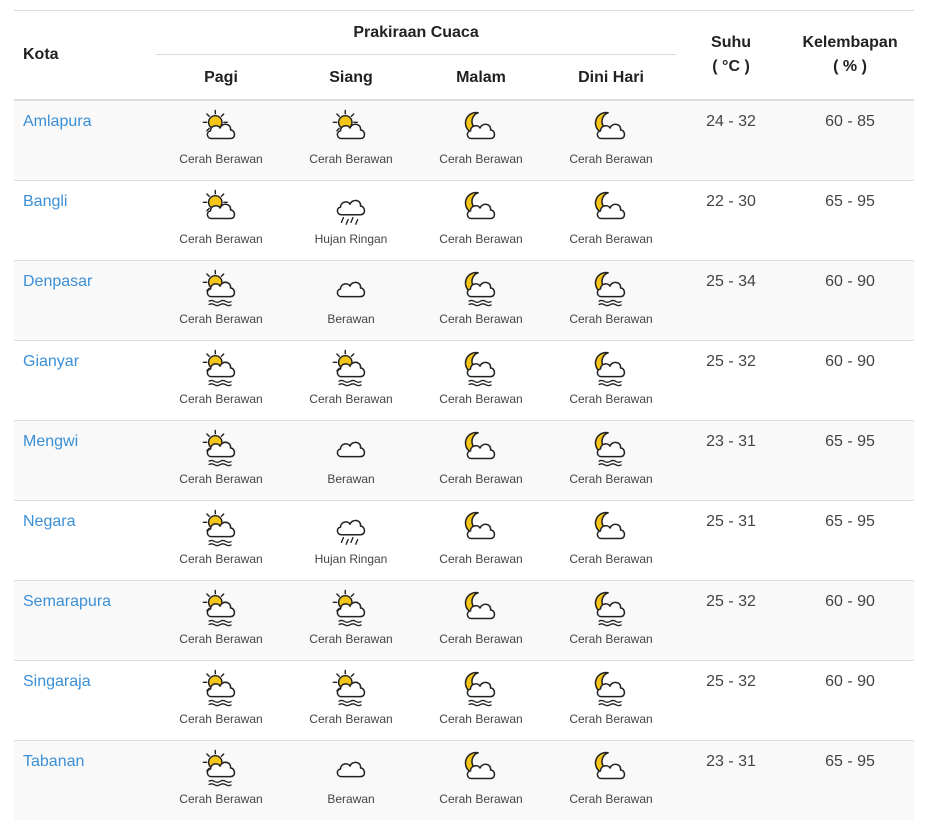 This screenshot has height=831, width=937. Describe the element at coordinates (731, 66) in the screenshot. I see `header-suhu-unit: ( °C )` at that location.